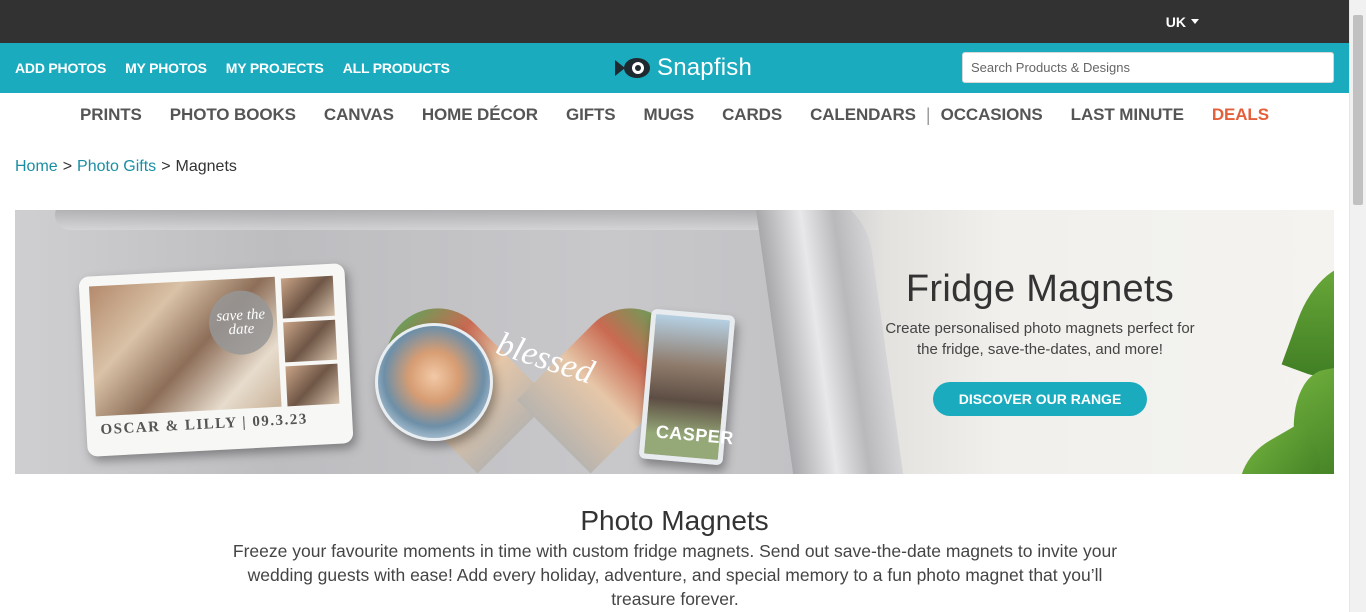 This screenshot has width=1366, height=612. Describe the element at coordinates (204, 425) in the screenshot. I see `card-caption: OSCAR & LILLY | 09.3.23` at that location.